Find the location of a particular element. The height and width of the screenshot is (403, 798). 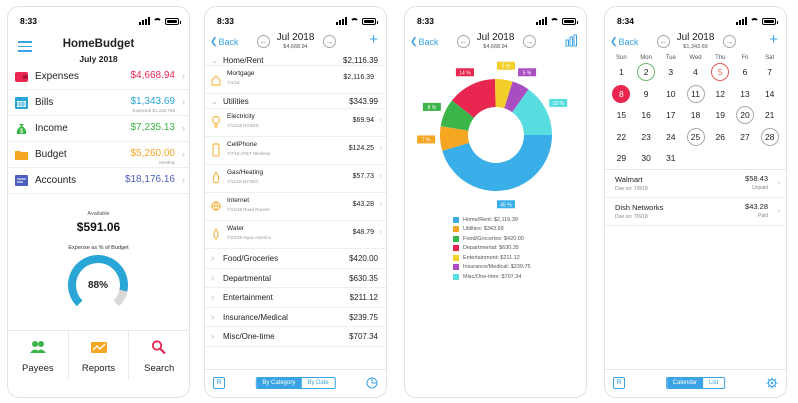

pie-chart-icon is located at coordinates (372, 383).